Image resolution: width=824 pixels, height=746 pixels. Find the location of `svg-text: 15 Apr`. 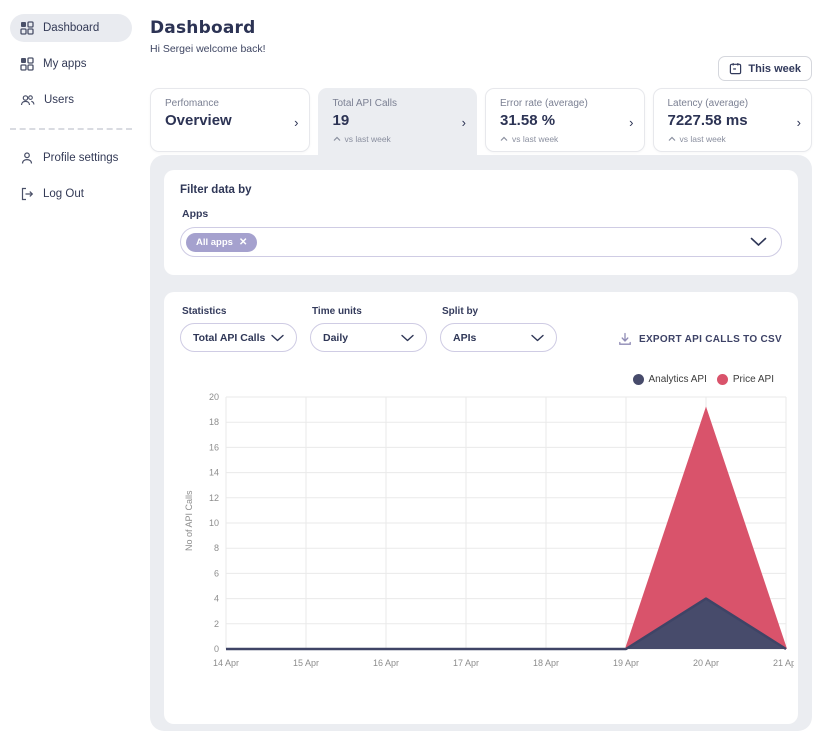

svg-text: 15 Apr is located at coordinates (306, 663).